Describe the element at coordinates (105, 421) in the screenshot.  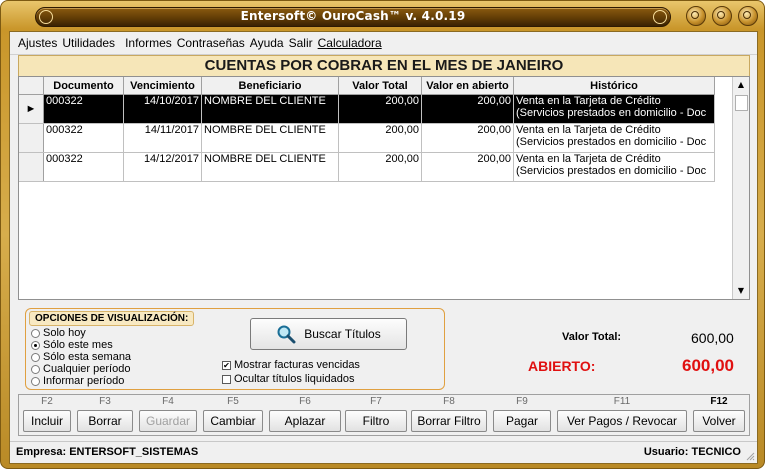
I see `borrar-button: Borrar` at that location.